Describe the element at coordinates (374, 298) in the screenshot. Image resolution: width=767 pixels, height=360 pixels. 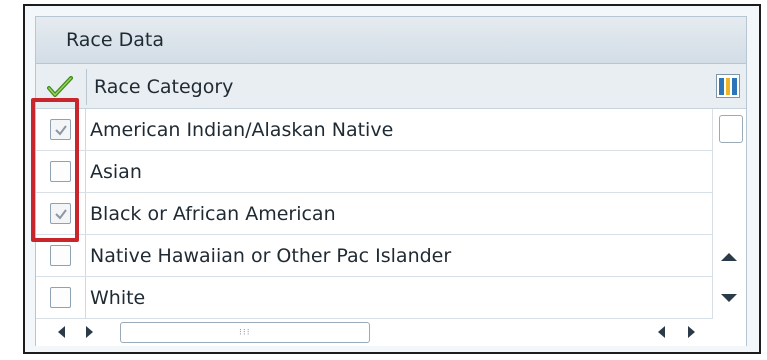
I see `table-row: White` at that location.